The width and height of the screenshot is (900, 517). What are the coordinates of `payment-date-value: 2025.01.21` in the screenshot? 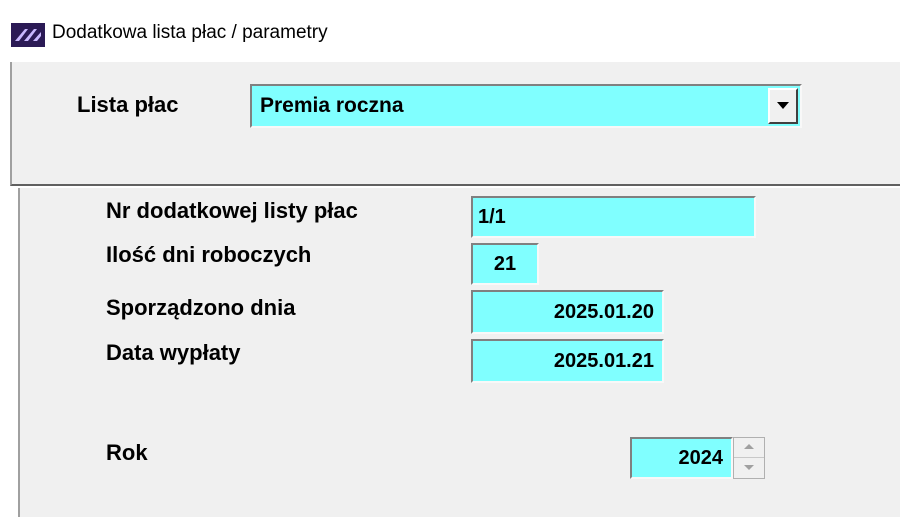 It's located at (603, 361).